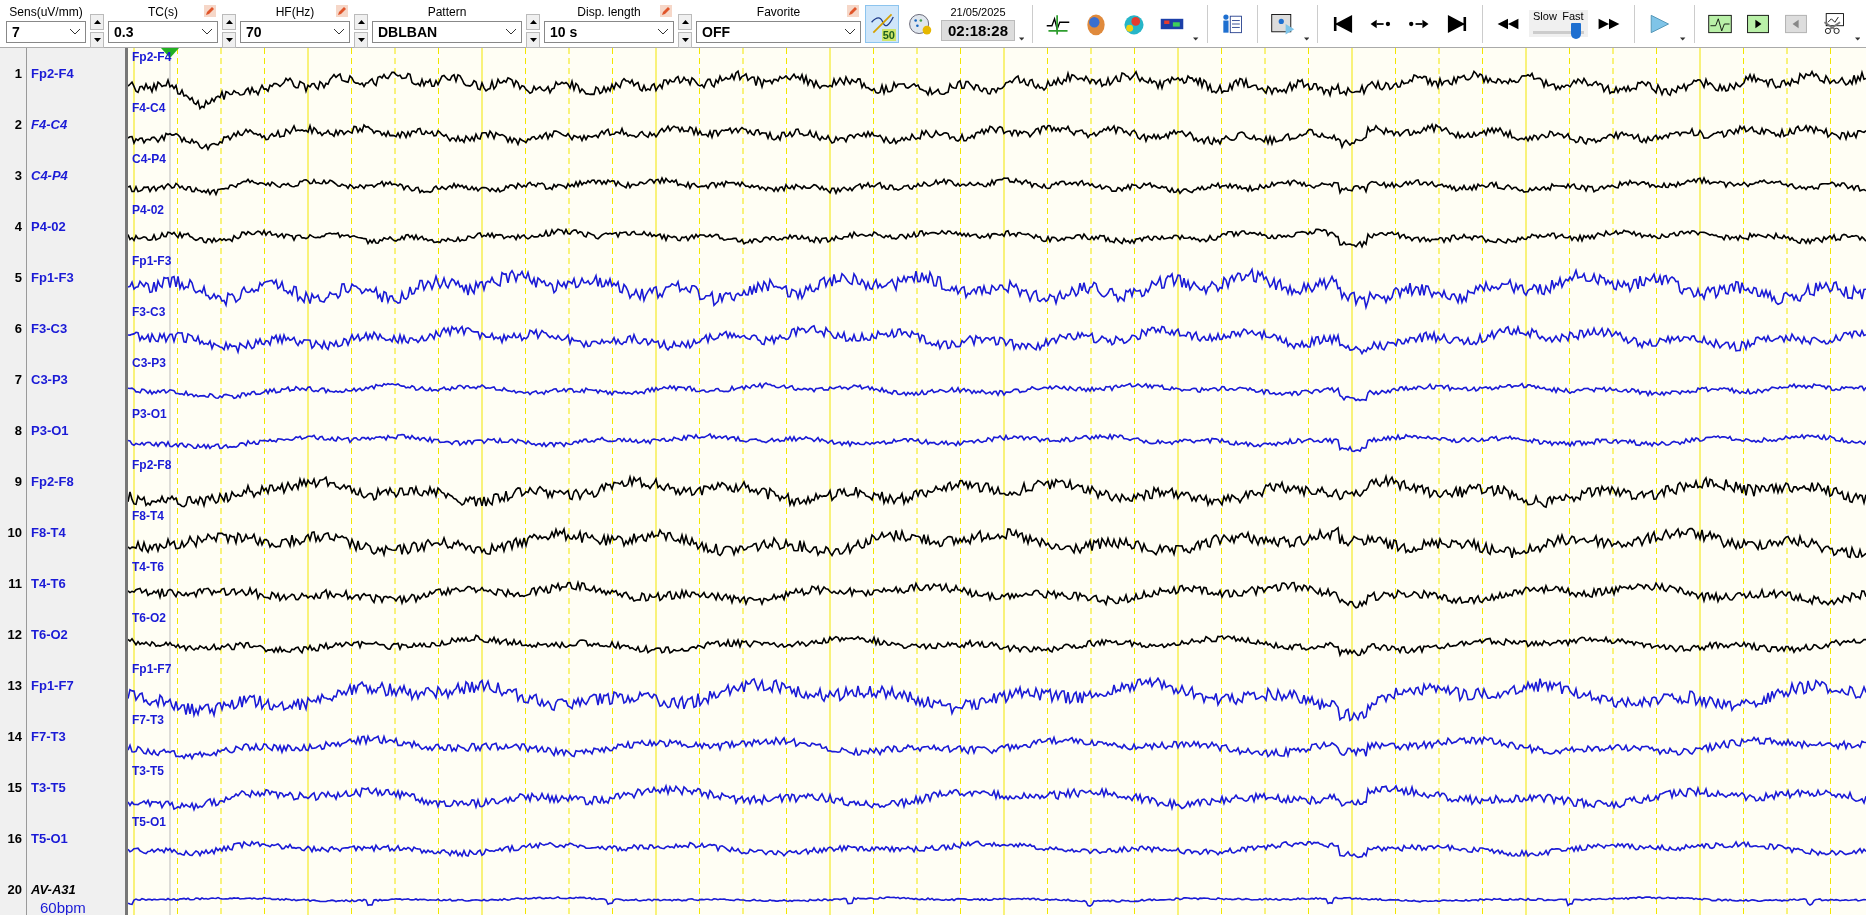  I want to click on dropdown: DBLBAN, so click(447, 31).